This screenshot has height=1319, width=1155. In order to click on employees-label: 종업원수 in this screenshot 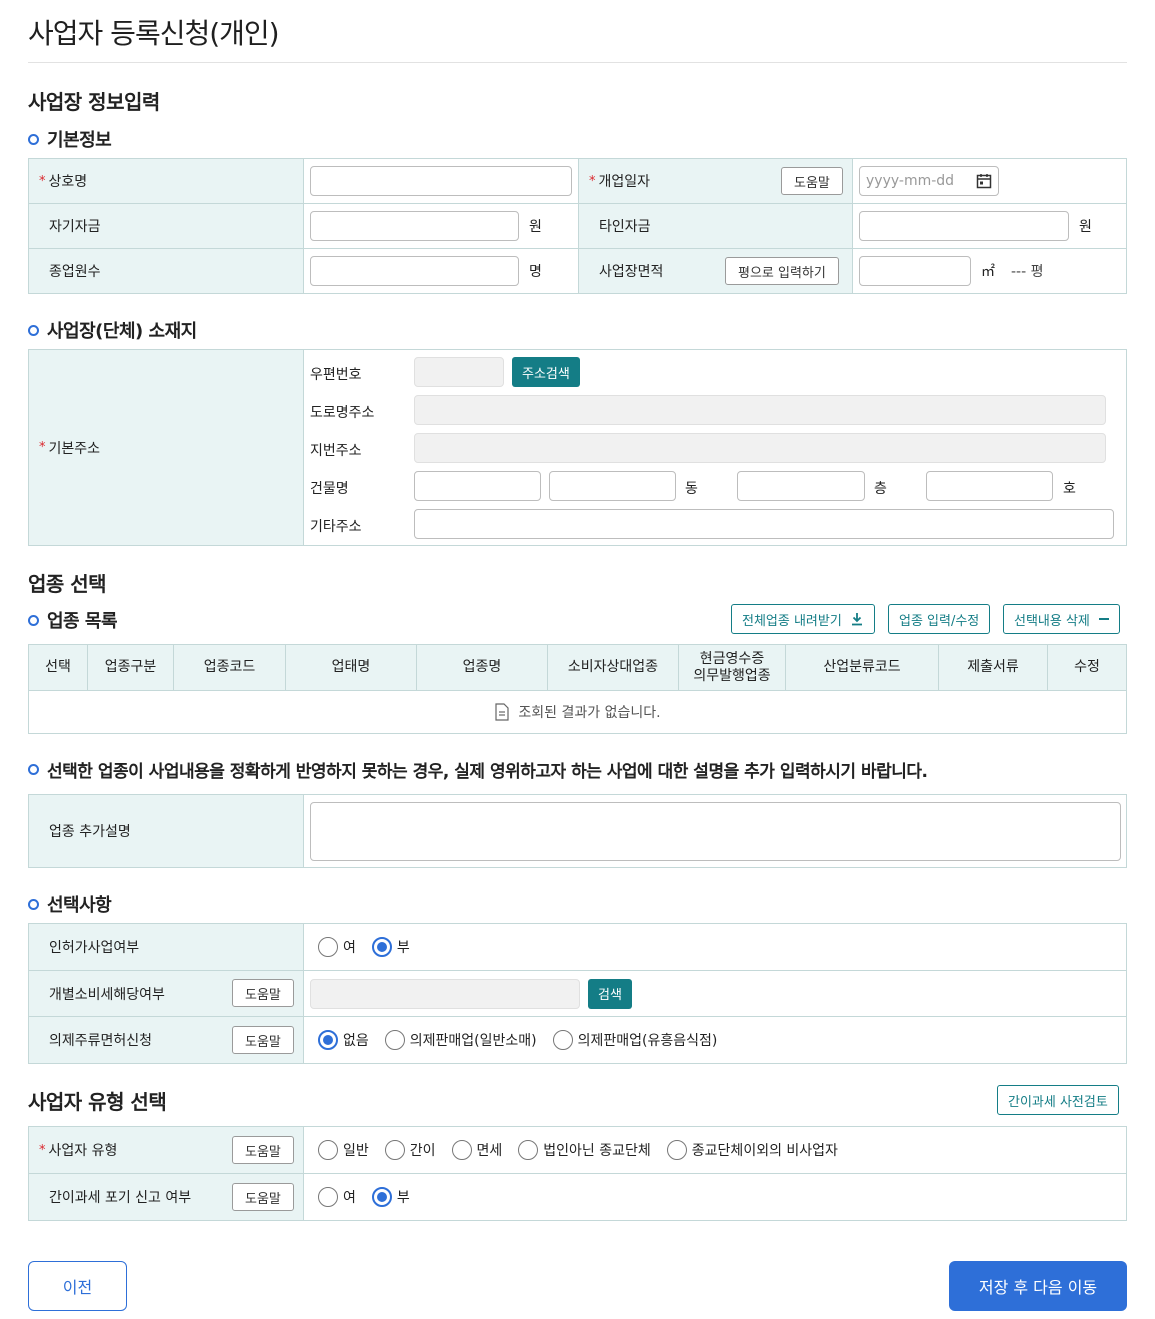, I will do `click(166, 271)`.